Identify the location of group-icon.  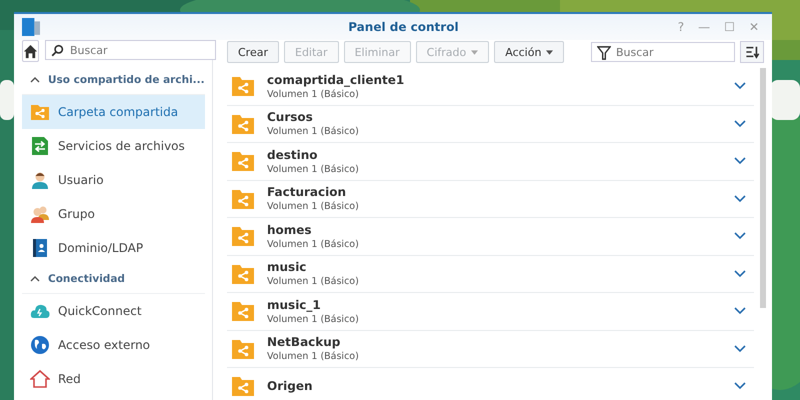
(40, 214).